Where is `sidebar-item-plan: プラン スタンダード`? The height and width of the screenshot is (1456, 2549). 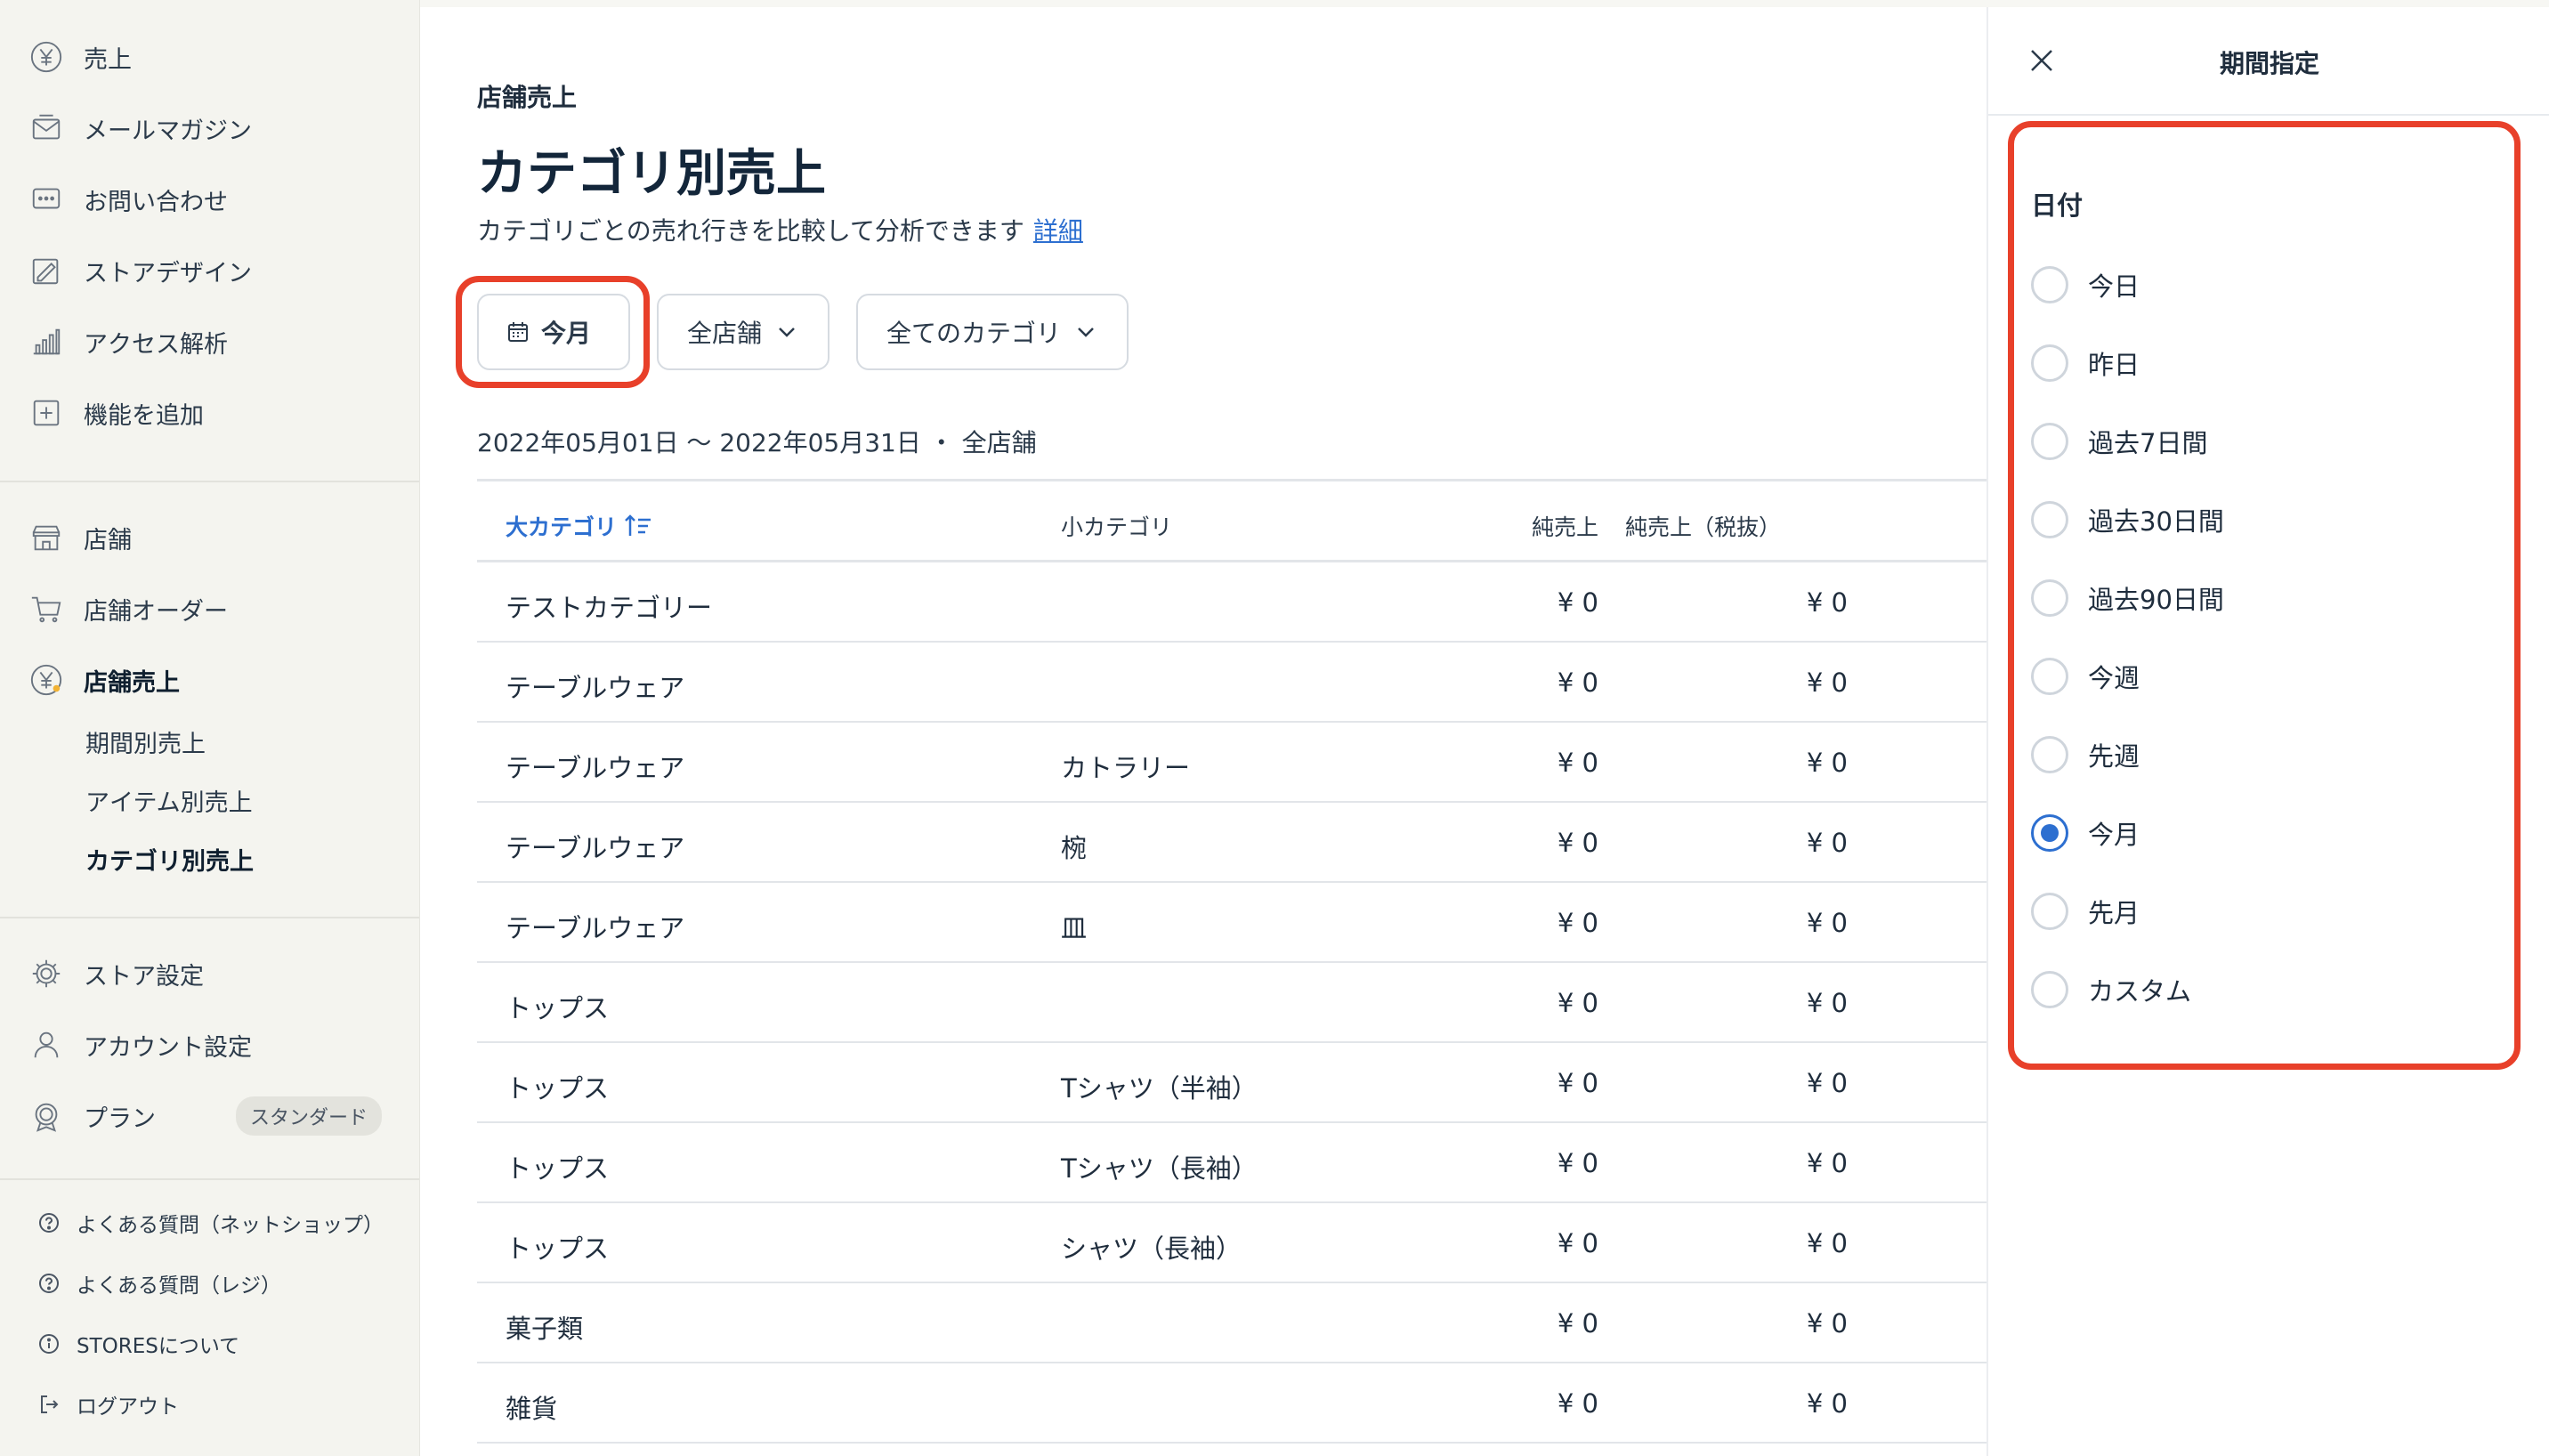
sidebar-item-plan: プラン スタンダード is located at coordinates (209, 1116).